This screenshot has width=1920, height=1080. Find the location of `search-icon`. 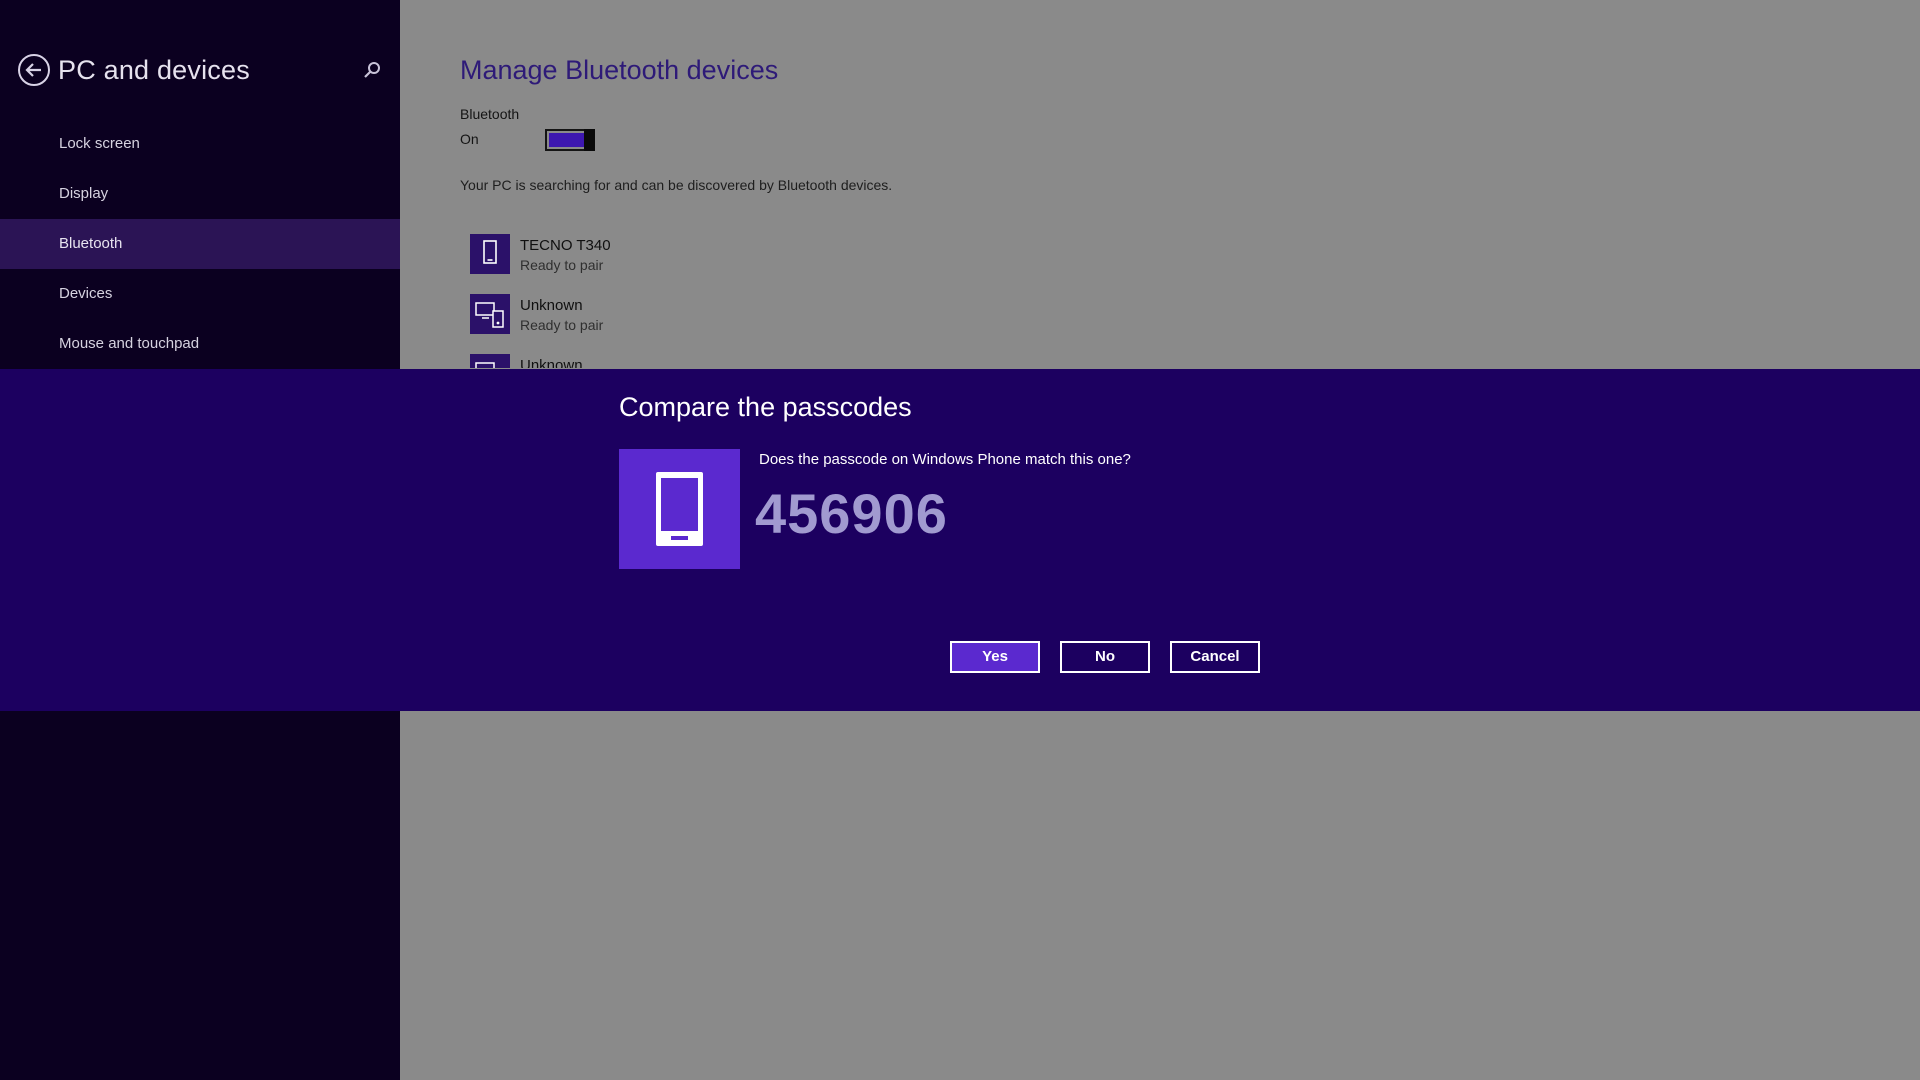

search-icon is located at coordinates (372, 70).